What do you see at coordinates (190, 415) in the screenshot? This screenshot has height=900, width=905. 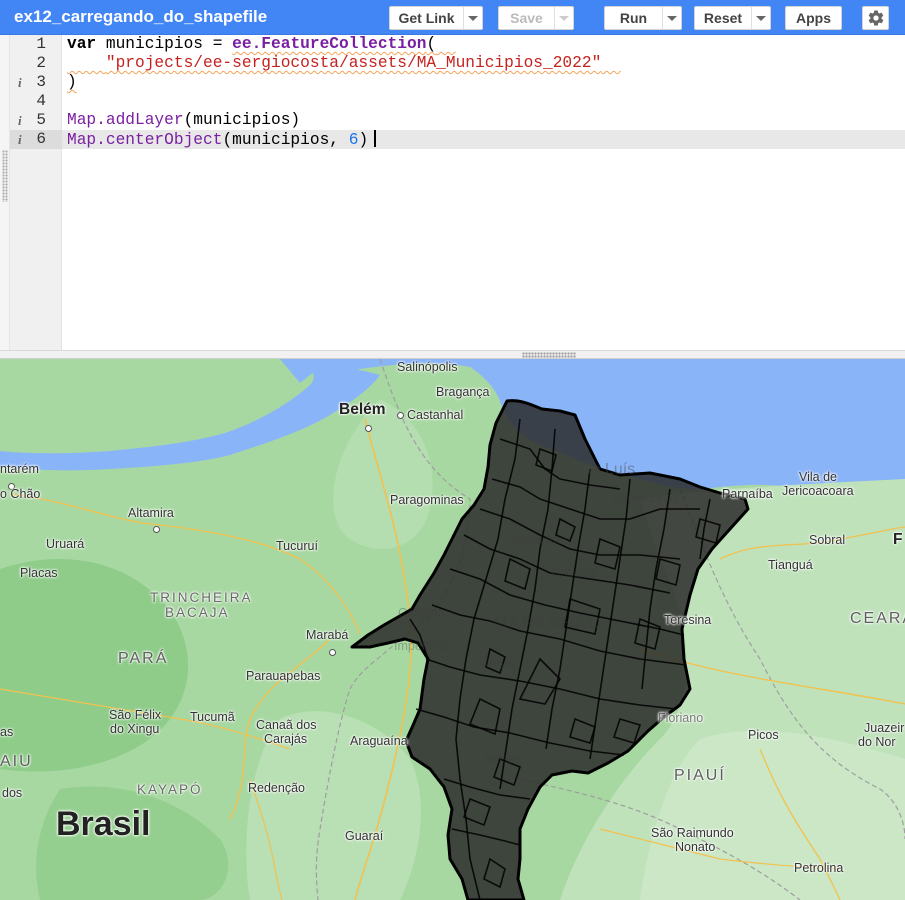 I see `river-delta` at bounding box center [190, 415].